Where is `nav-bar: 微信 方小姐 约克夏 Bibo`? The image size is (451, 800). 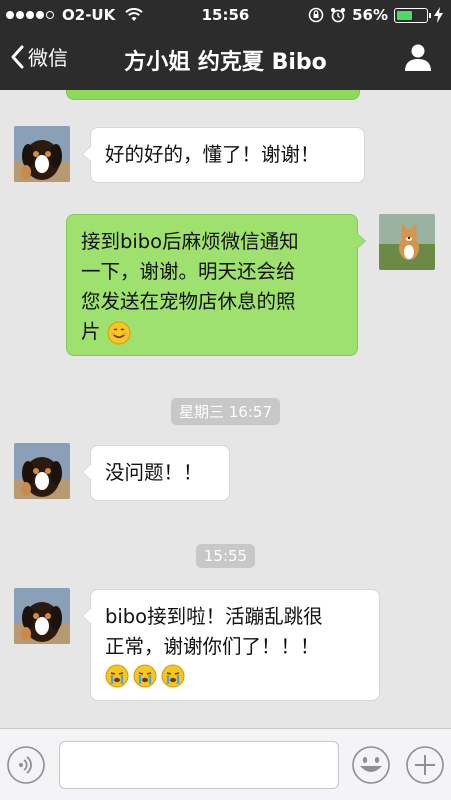 nav-bar: 微信 方小姐 约克夏 Bibo is located at coordinates (225, 60).